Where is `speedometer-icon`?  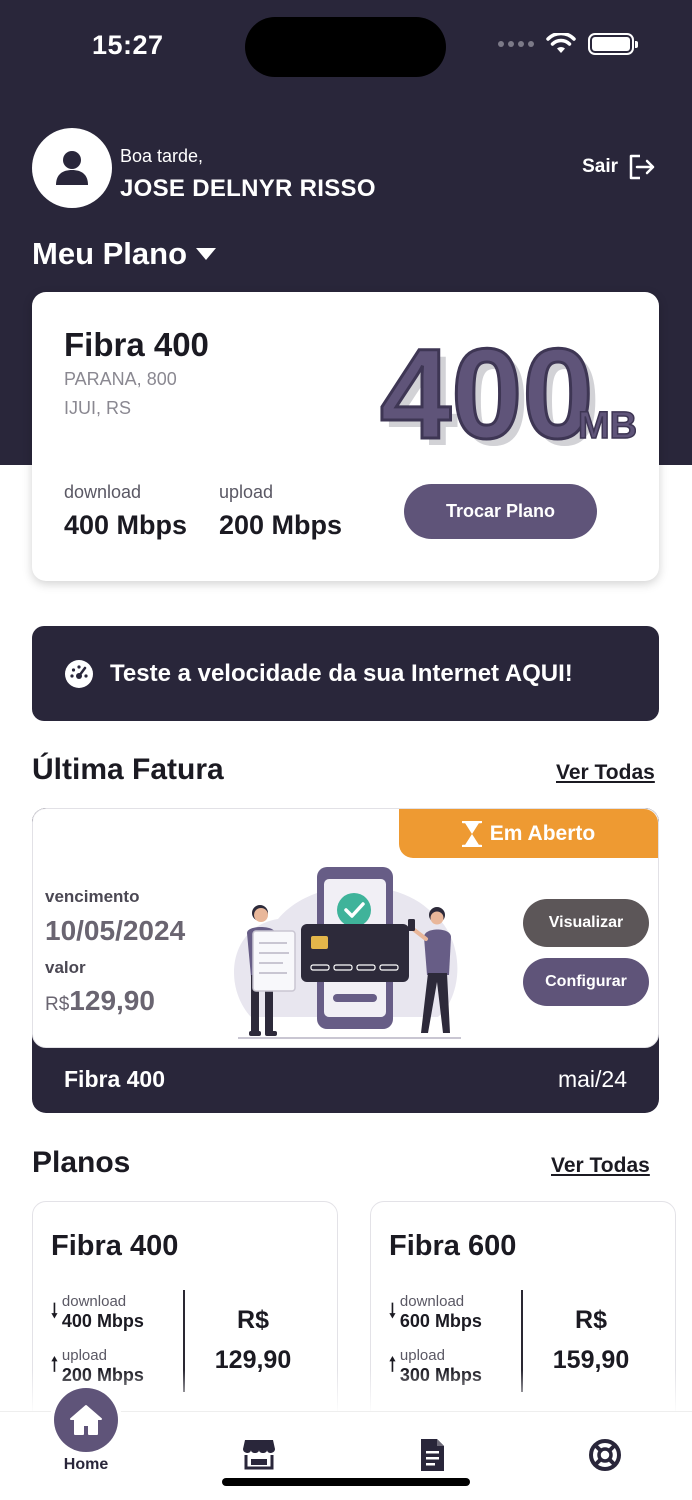 speedometer-icon is located at coordinates (79, 673).